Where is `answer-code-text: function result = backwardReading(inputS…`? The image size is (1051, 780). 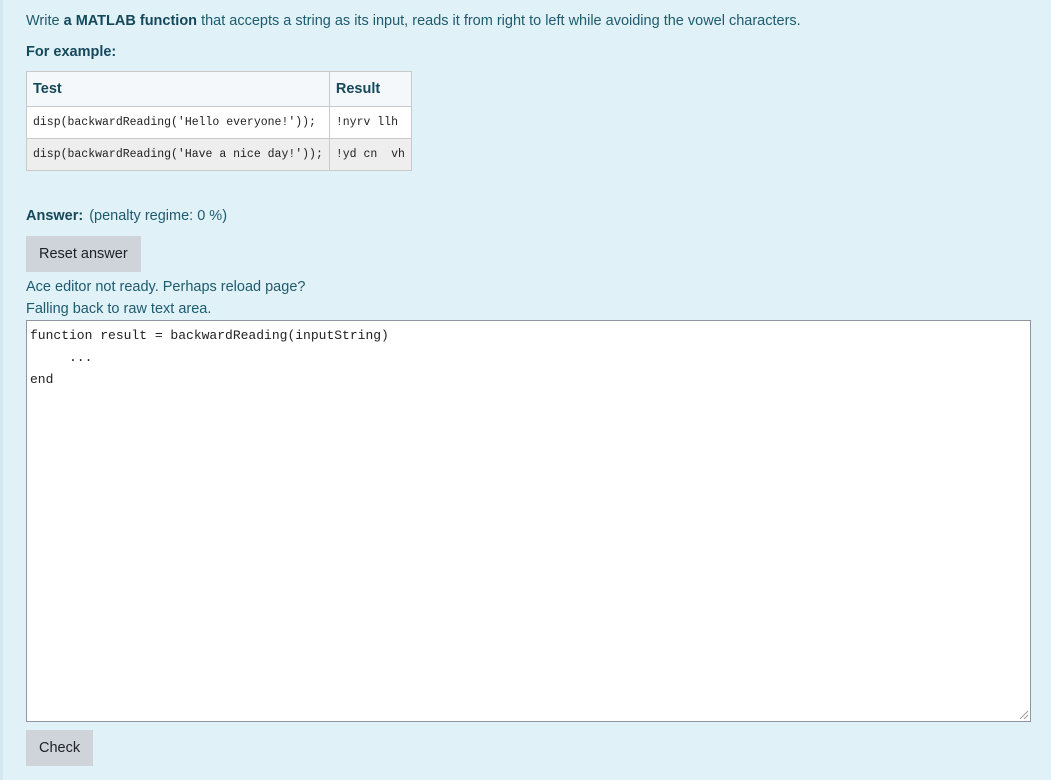
answer-code-text: function result = backwardReading(inputS… is located at coordinates (209, 357).